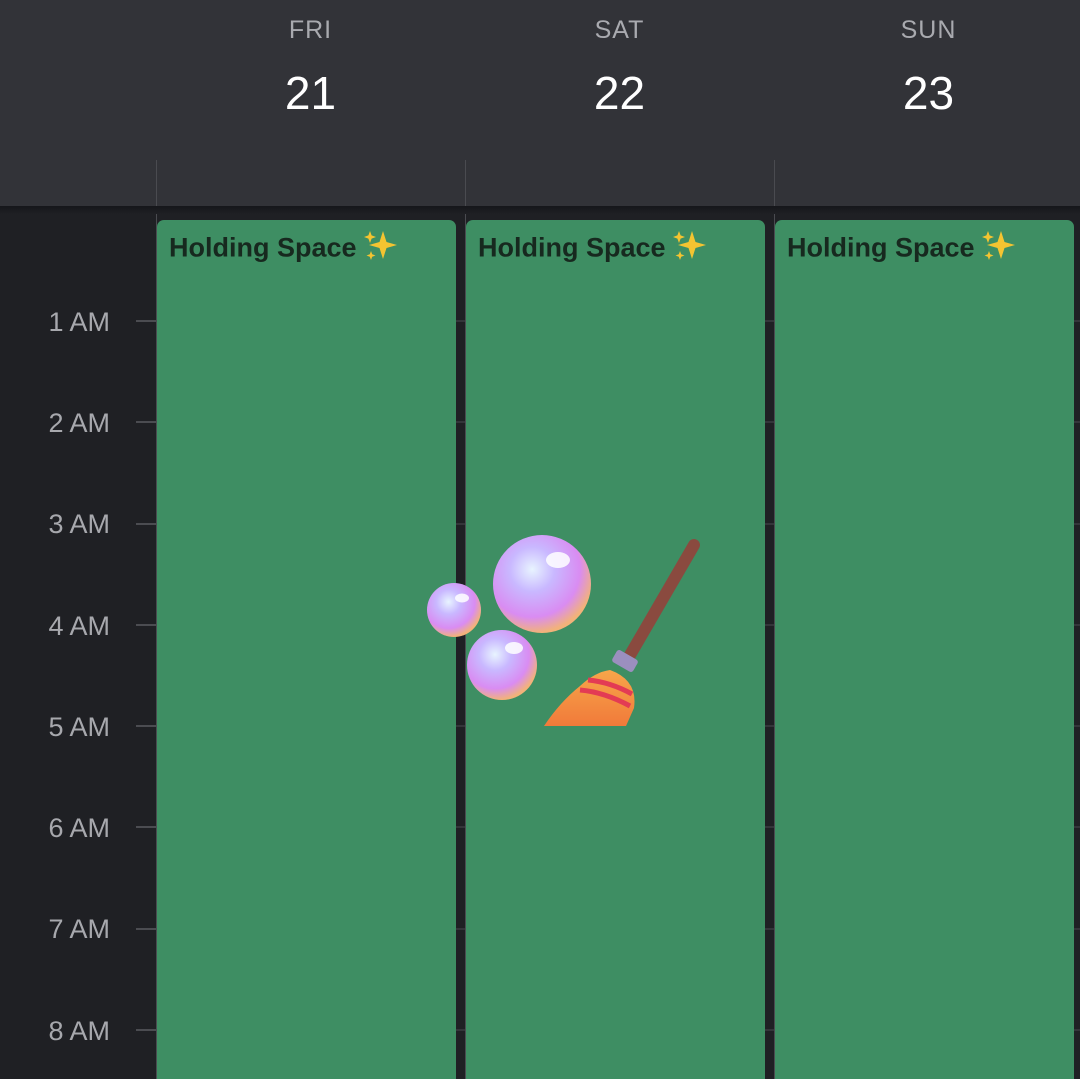  Describe the element at coordinates (310, 30) in the screenshot. I see `day-name: FRI` at that location.